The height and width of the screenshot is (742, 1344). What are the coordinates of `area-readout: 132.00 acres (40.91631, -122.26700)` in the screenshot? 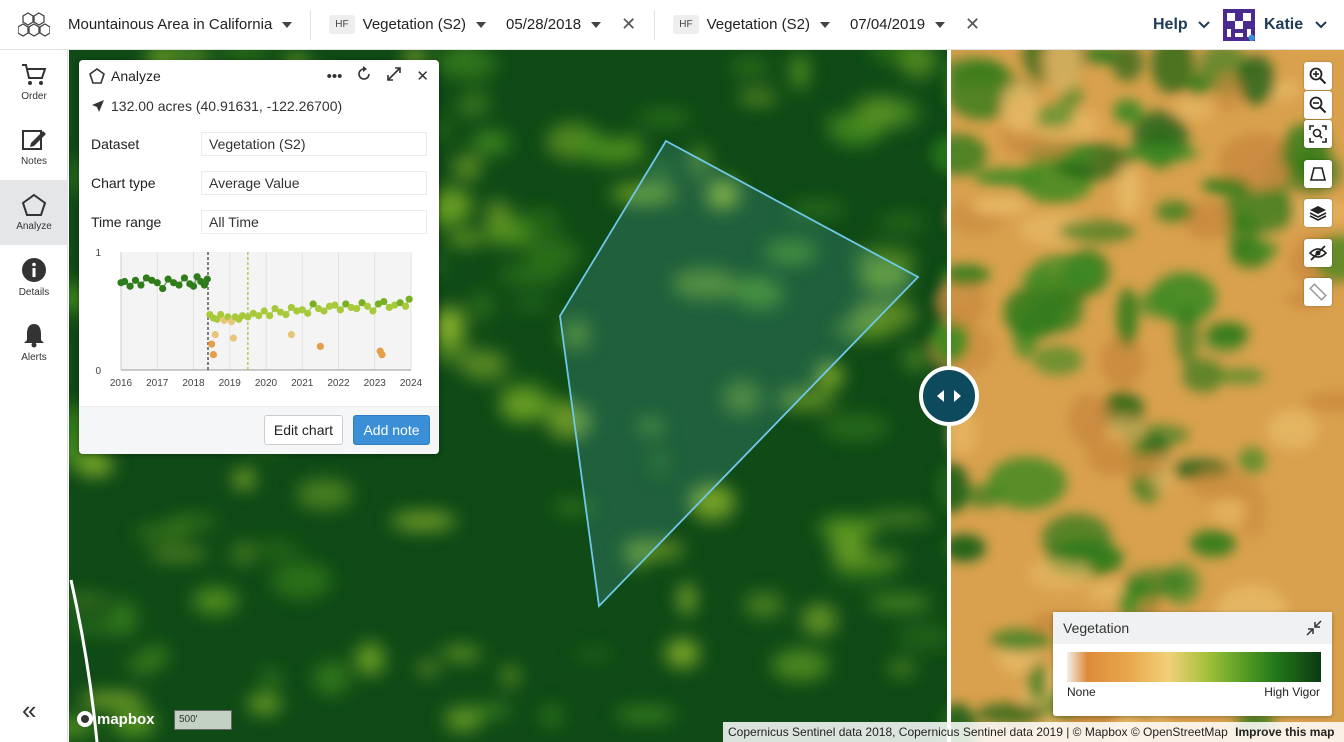 It's located at (259, 108).